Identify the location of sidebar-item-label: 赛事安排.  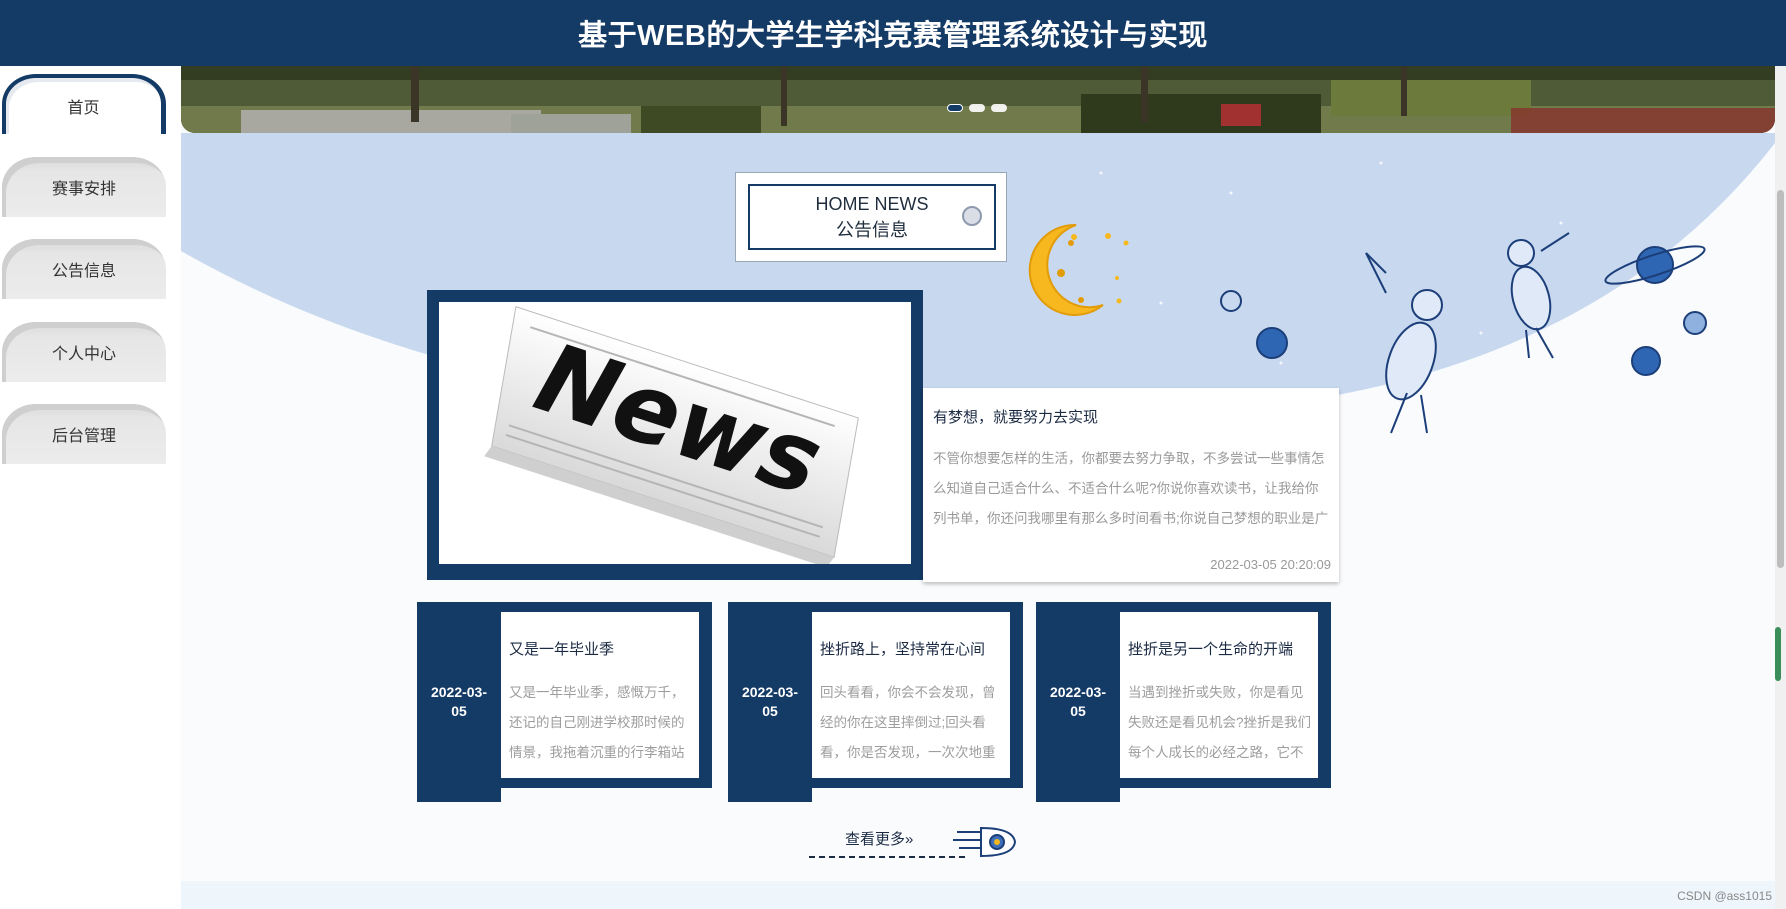
(83, 189).